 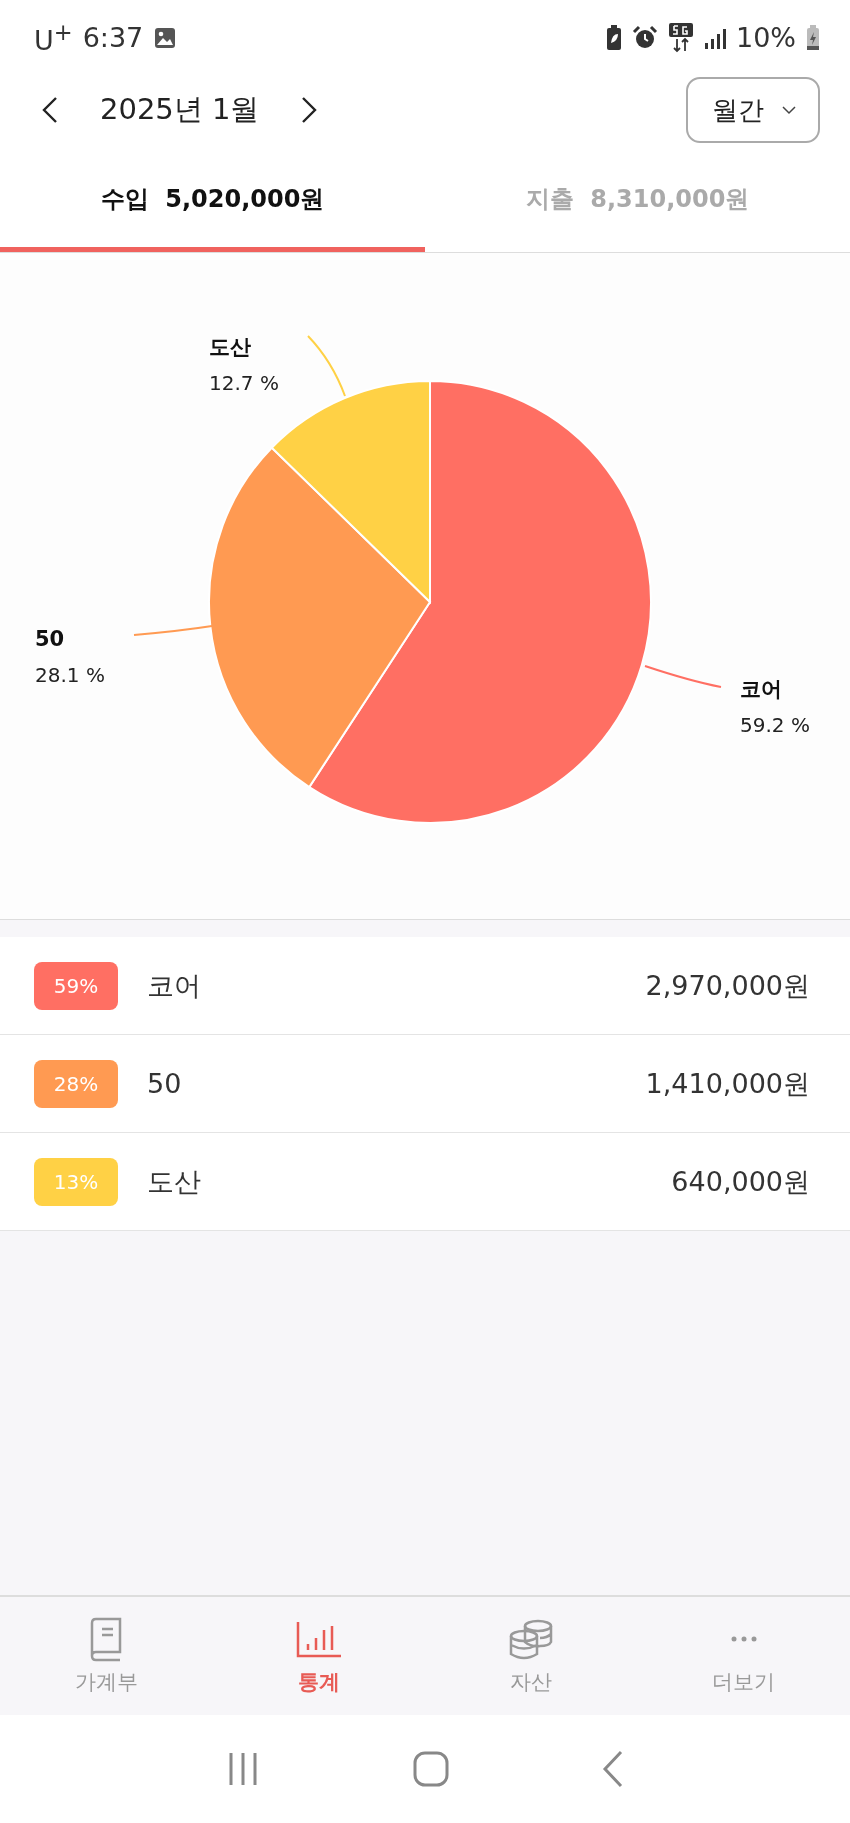 I want to click on battery-percent: 10%, so click(x=766, y=37).